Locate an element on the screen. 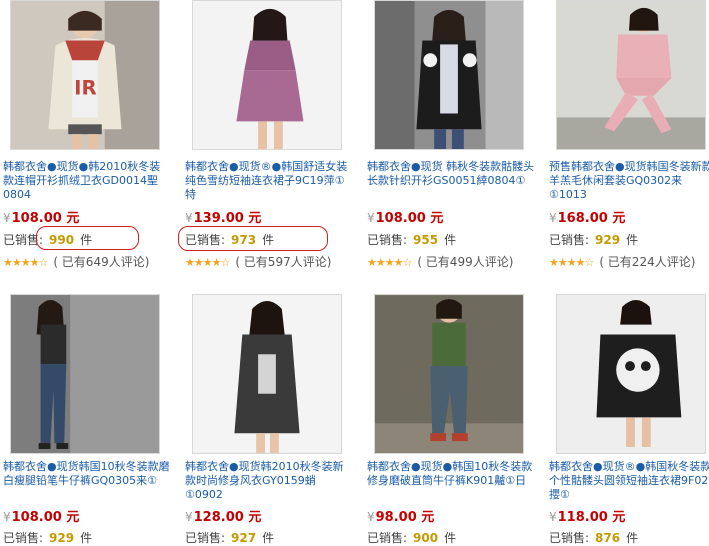 The image size is (709, 546). product-image: IR is located at coordinates (85, 75).